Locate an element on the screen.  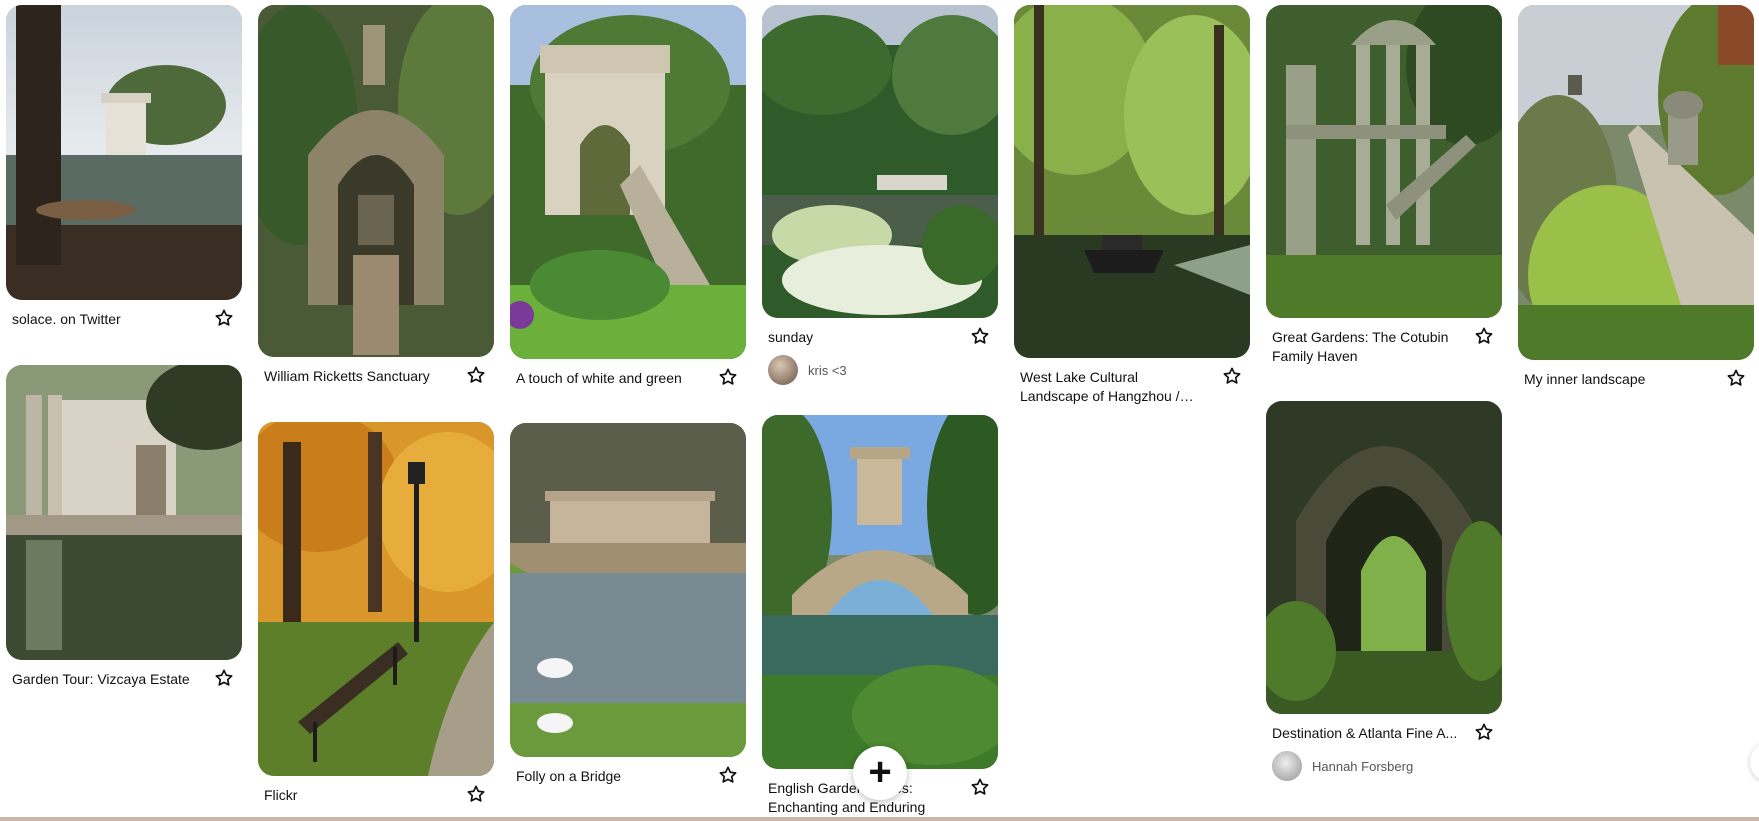
pin-meta: Flickr is located at coordinates (376, 790).